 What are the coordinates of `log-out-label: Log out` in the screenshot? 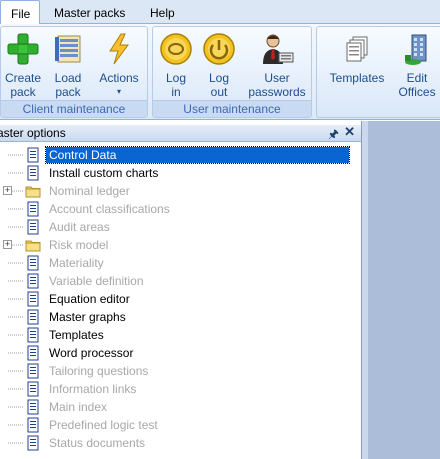 It's located at (219, 85).